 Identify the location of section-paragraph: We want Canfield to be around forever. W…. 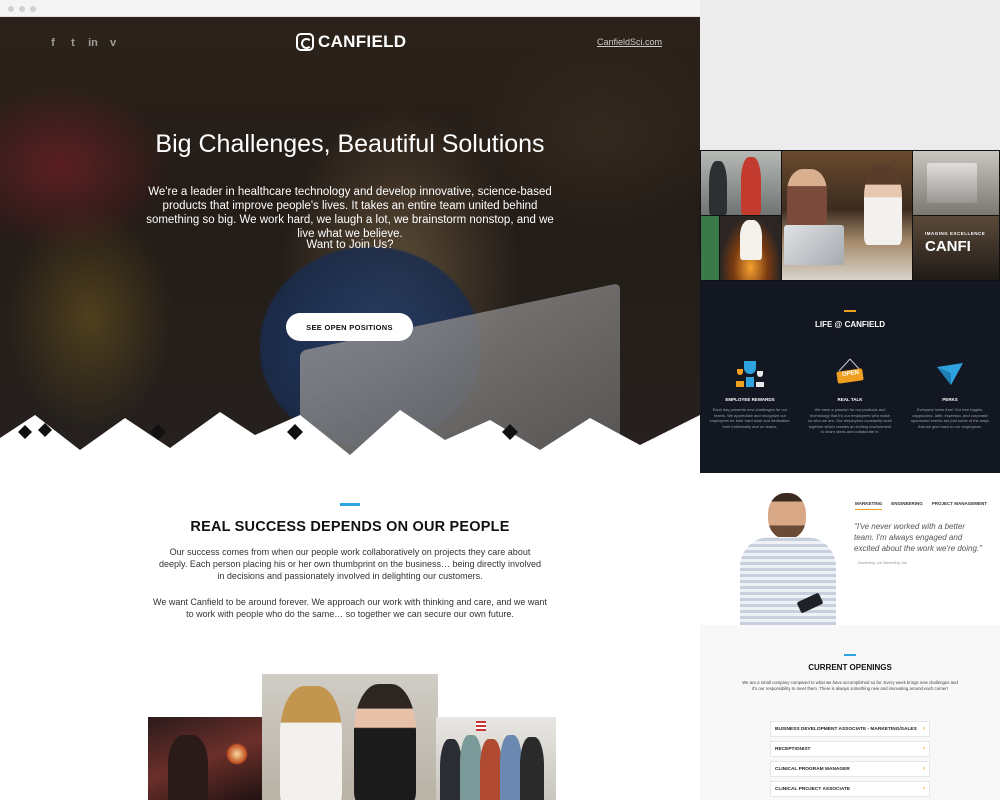
(350, 608).